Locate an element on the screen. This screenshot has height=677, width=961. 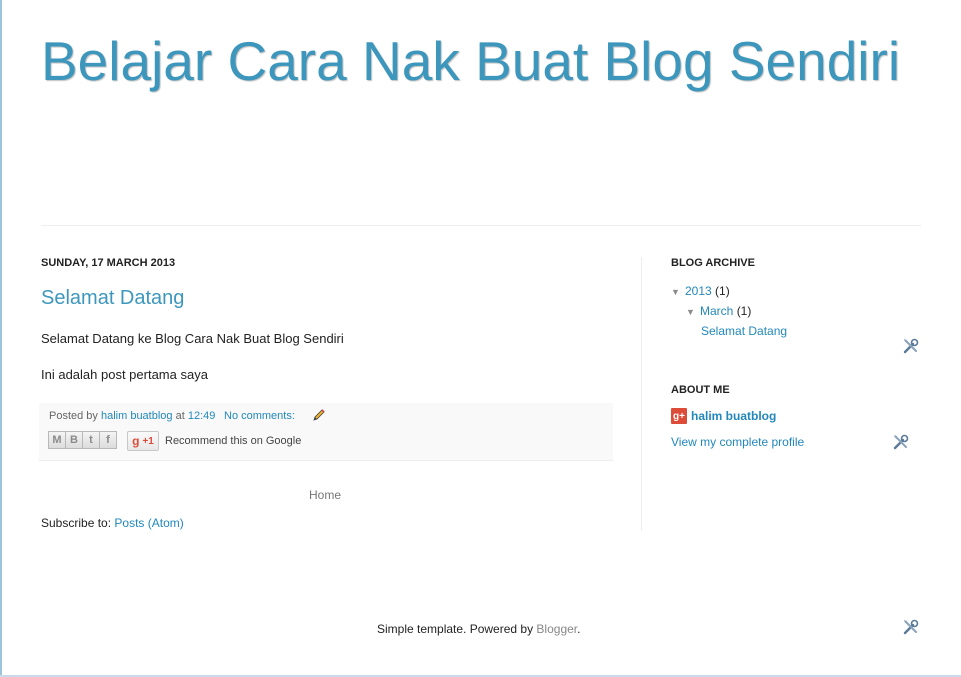
archive-year-count: (1) is located at coordinates (722, 291).